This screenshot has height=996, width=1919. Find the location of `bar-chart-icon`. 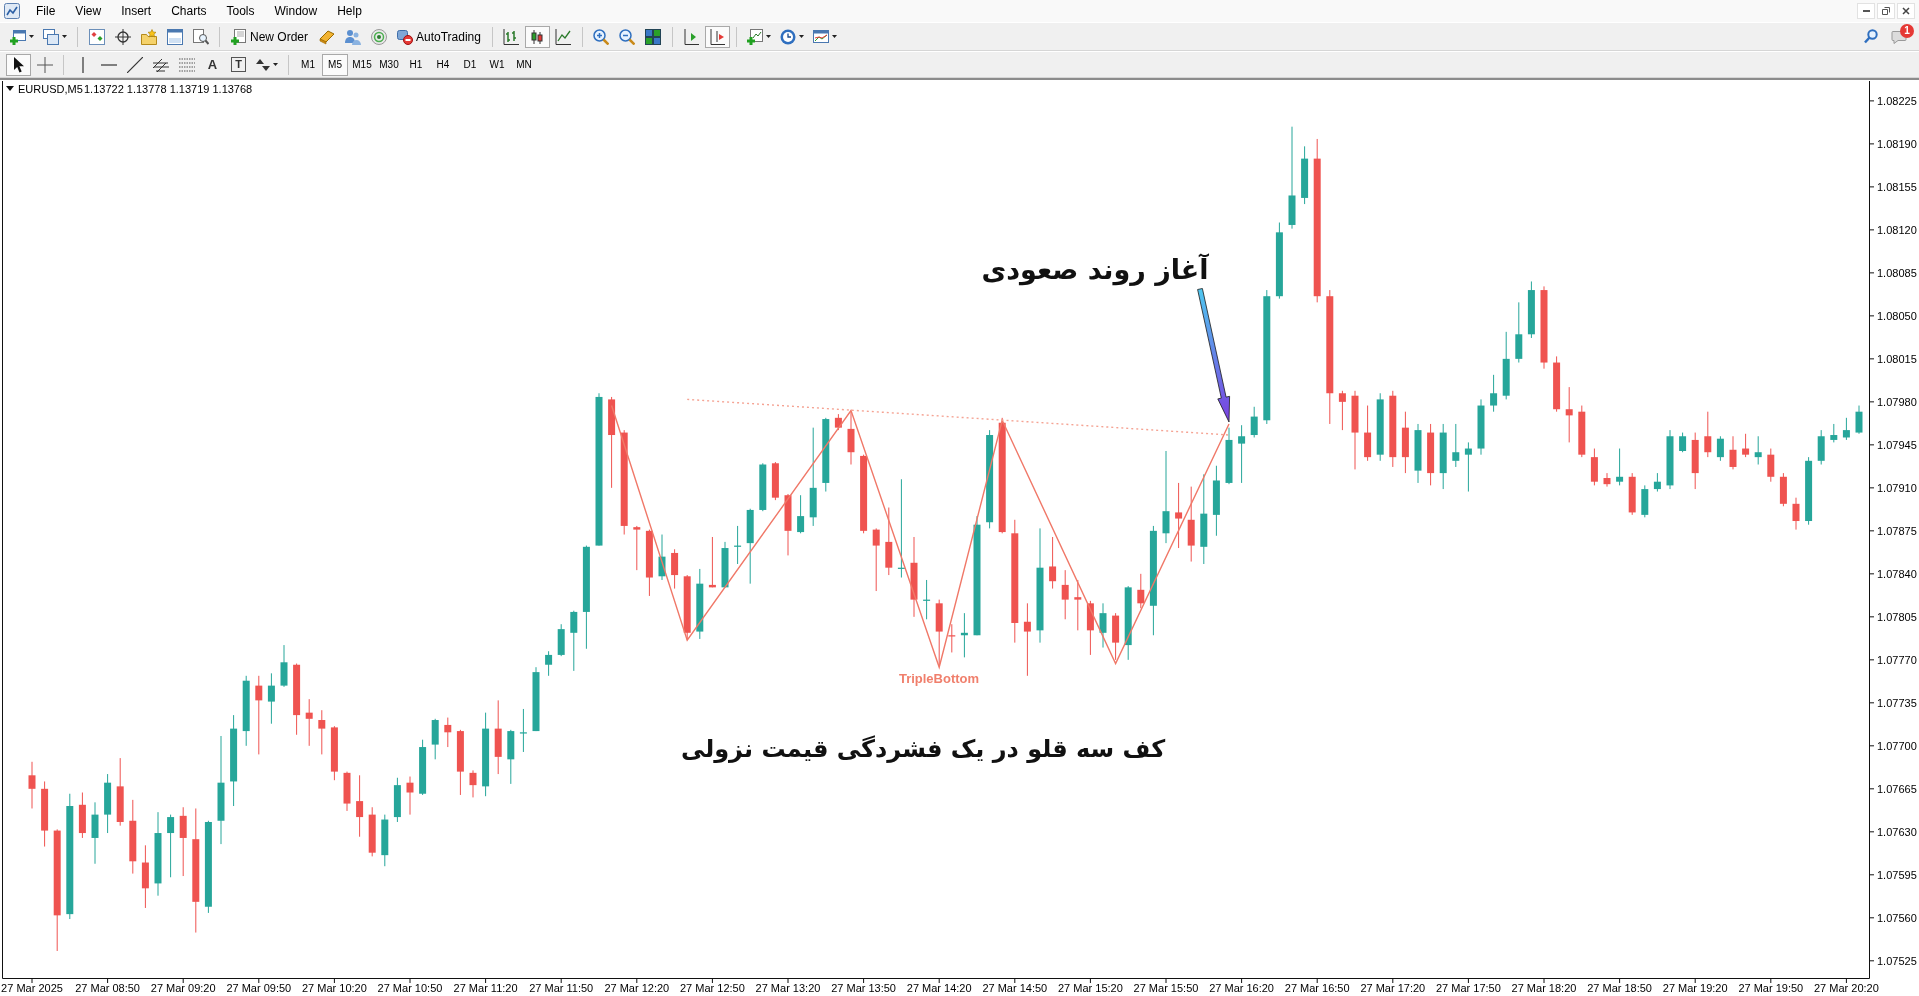

bar-chart-icon is located at coordinates (511, 36).